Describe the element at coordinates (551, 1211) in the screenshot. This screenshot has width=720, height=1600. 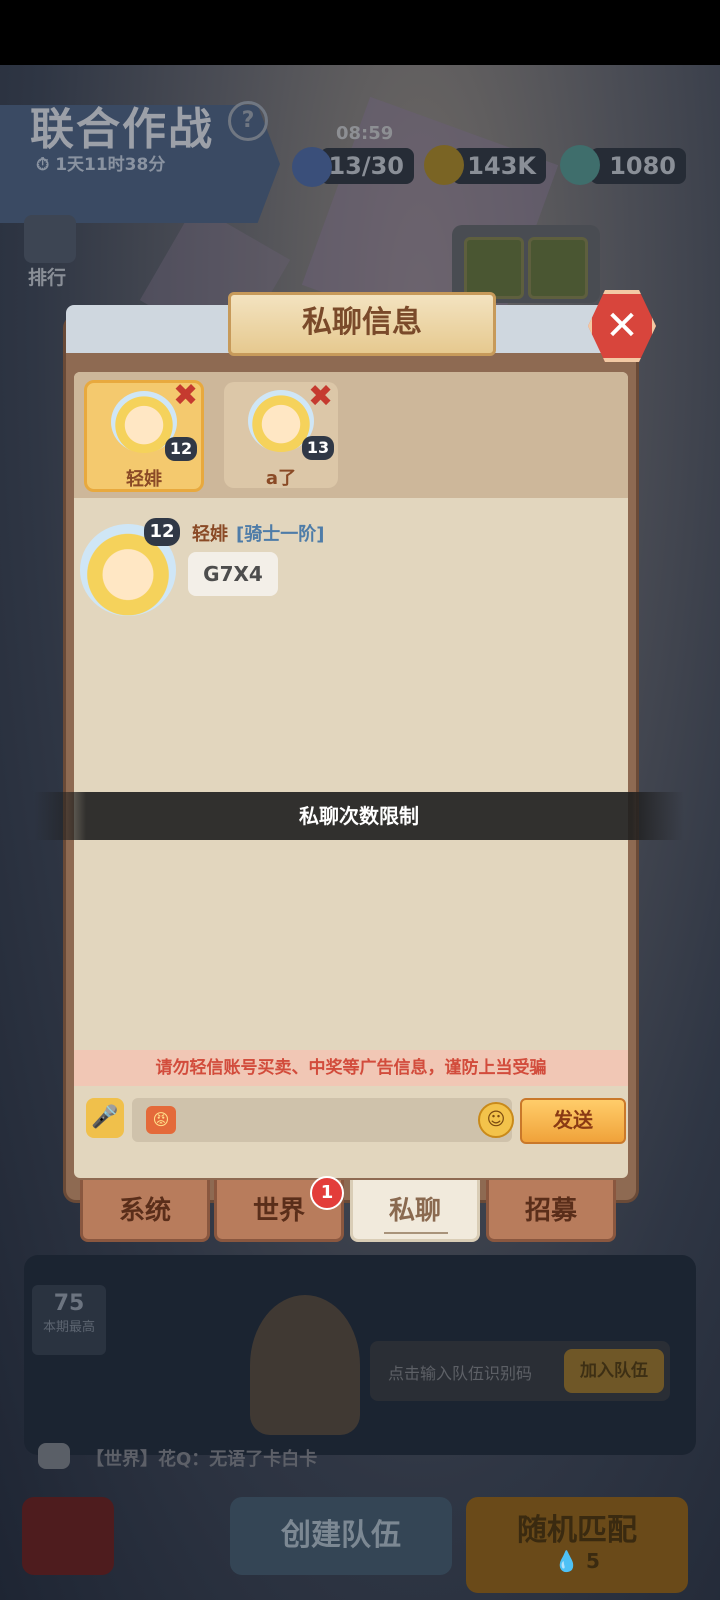
I see `tab-recruit: 招募` at that location.